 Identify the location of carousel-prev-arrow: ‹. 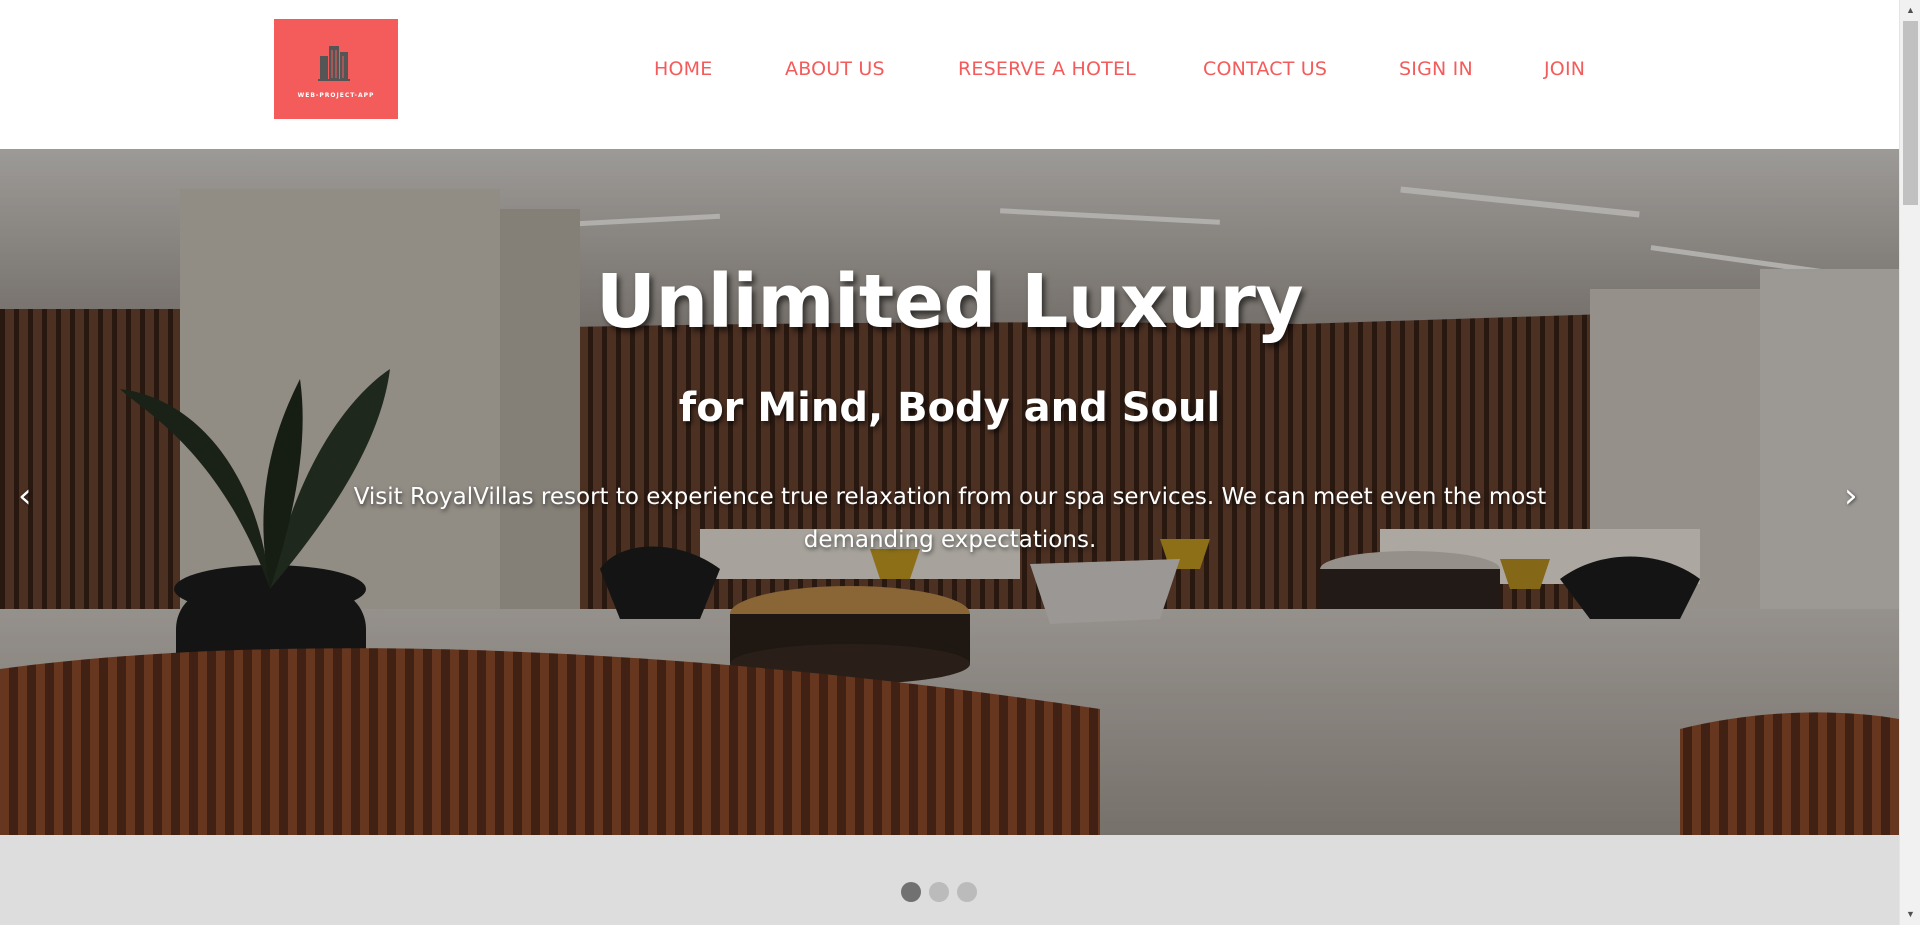
(25, 496).